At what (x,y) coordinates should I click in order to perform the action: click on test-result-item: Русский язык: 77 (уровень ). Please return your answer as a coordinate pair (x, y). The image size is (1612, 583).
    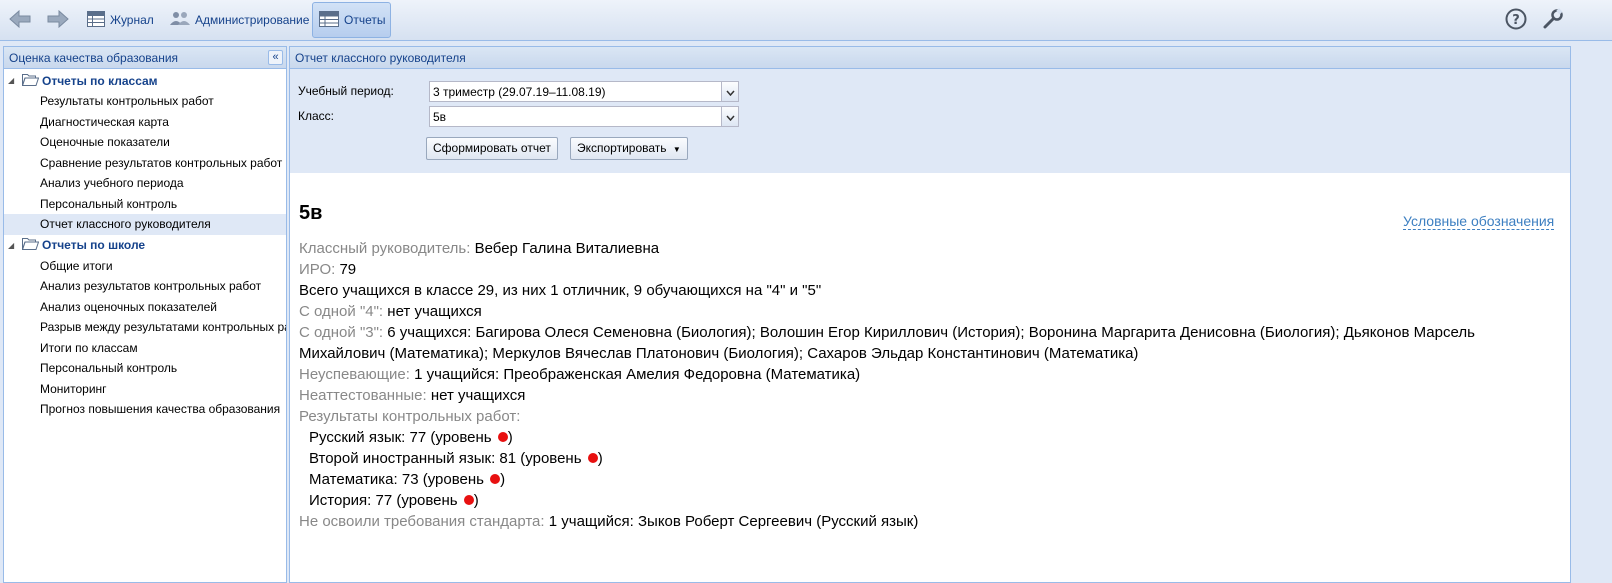
    Looking at the image, I should click on (924, 437).